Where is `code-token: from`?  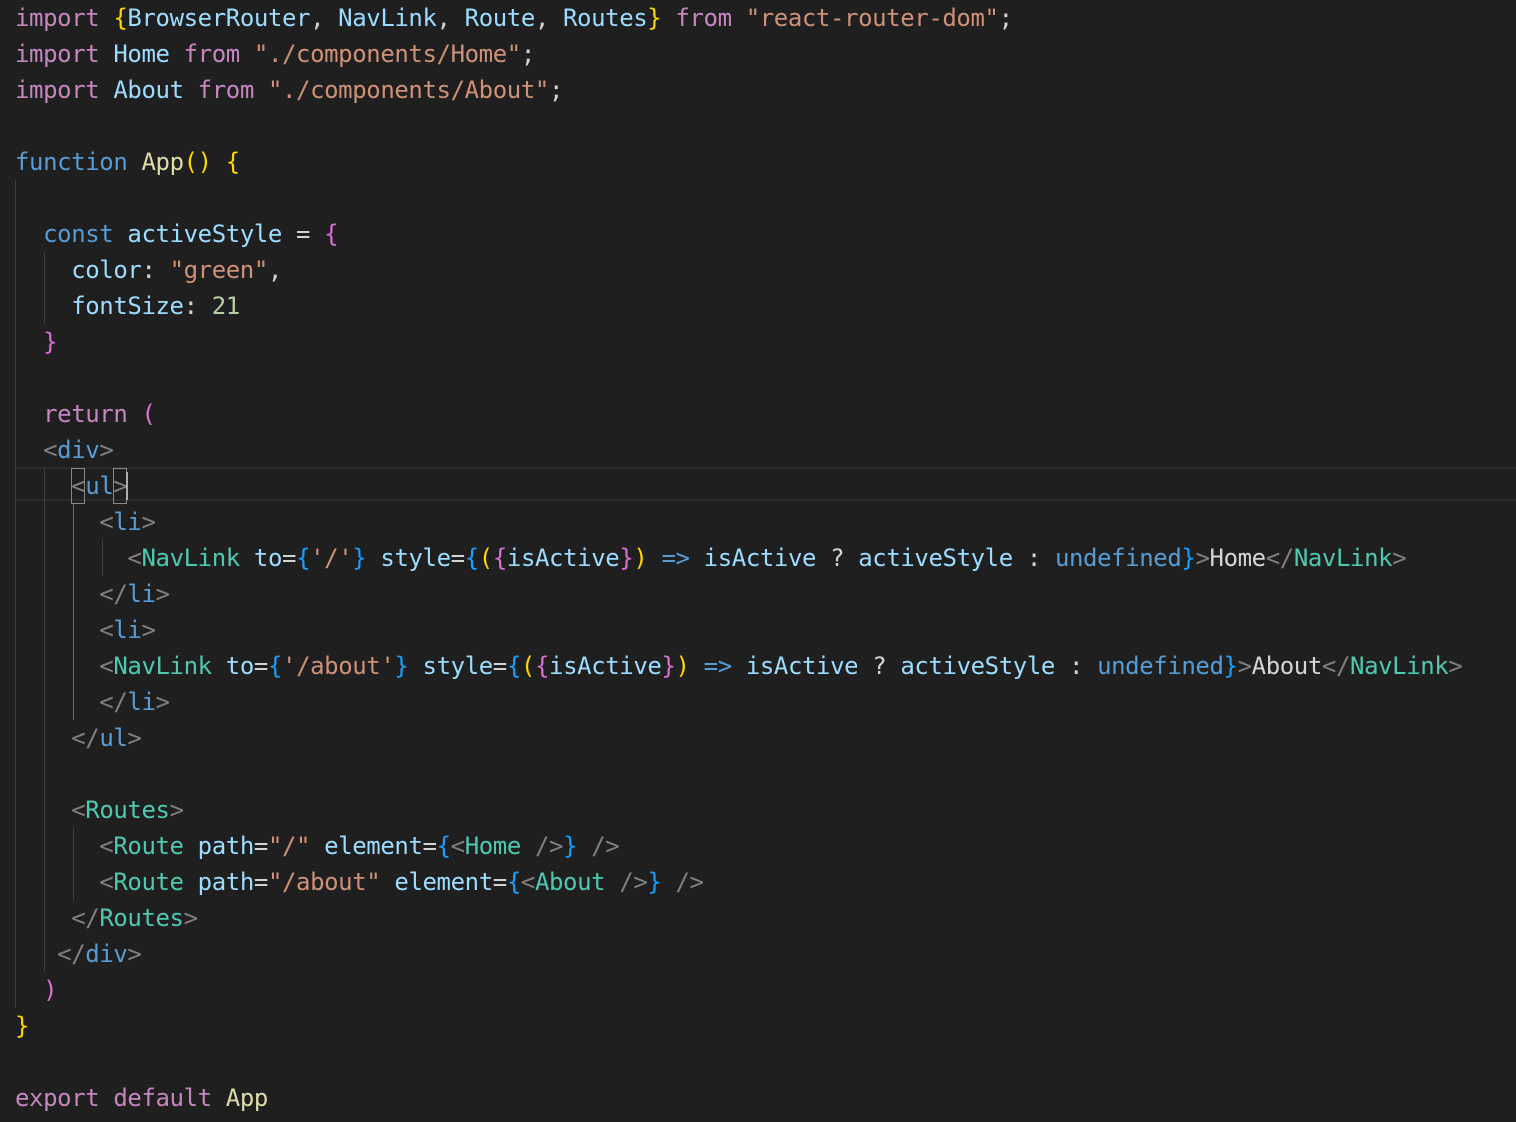
code-token: from is located at coordinates (226, 90).